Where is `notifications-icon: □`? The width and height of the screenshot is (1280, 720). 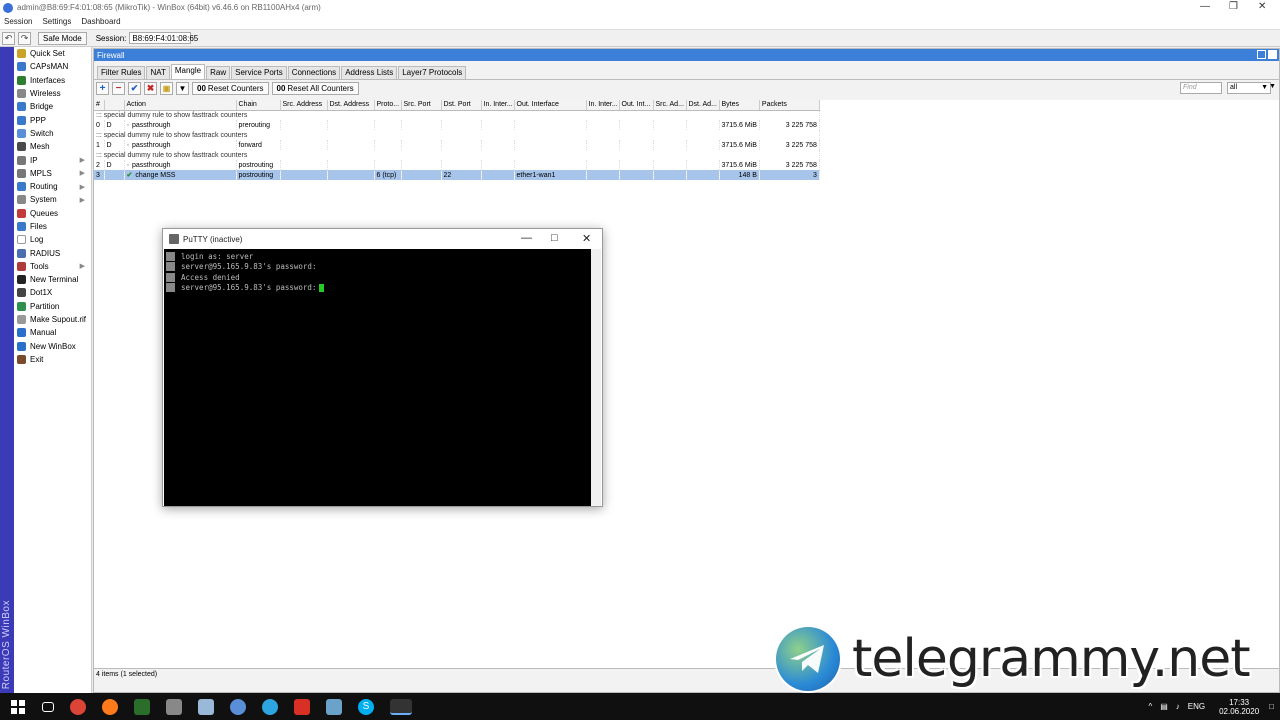 notifications-icon: □ is located at coordinates (1271, 706).